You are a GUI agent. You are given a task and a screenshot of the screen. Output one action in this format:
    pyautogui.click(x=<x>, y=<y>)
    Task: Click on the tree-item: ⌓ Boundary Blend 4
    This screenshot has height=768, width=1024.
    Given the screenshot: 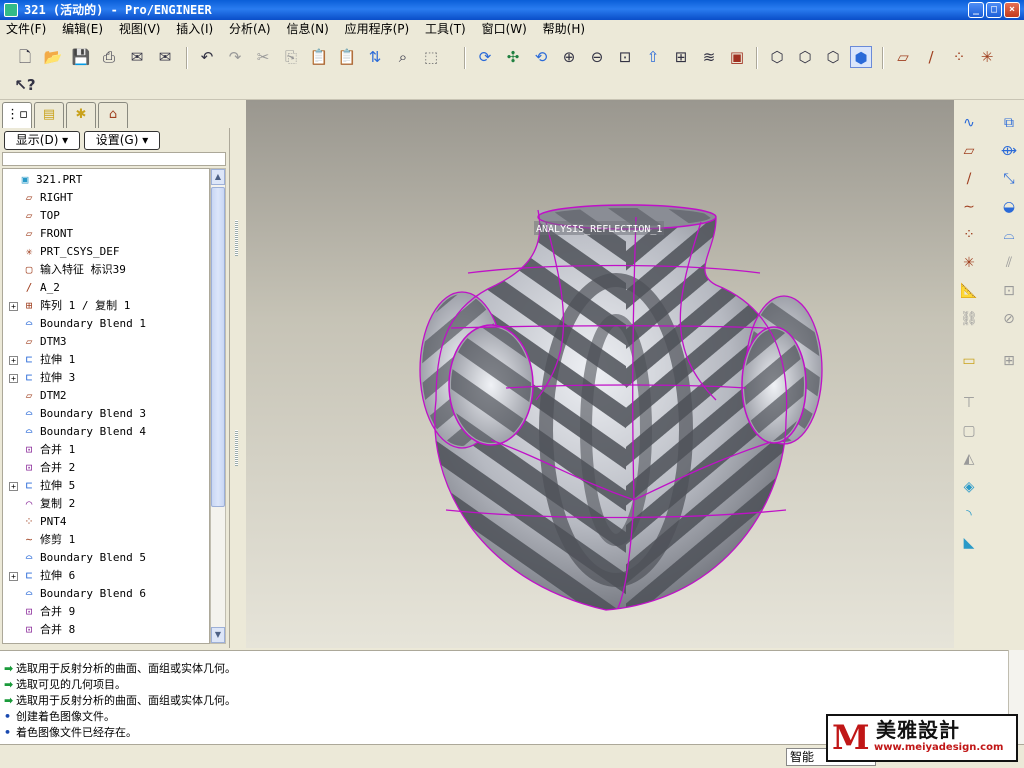 What is the action you would take?
    pyautogui.click(x=77, y=432)
    